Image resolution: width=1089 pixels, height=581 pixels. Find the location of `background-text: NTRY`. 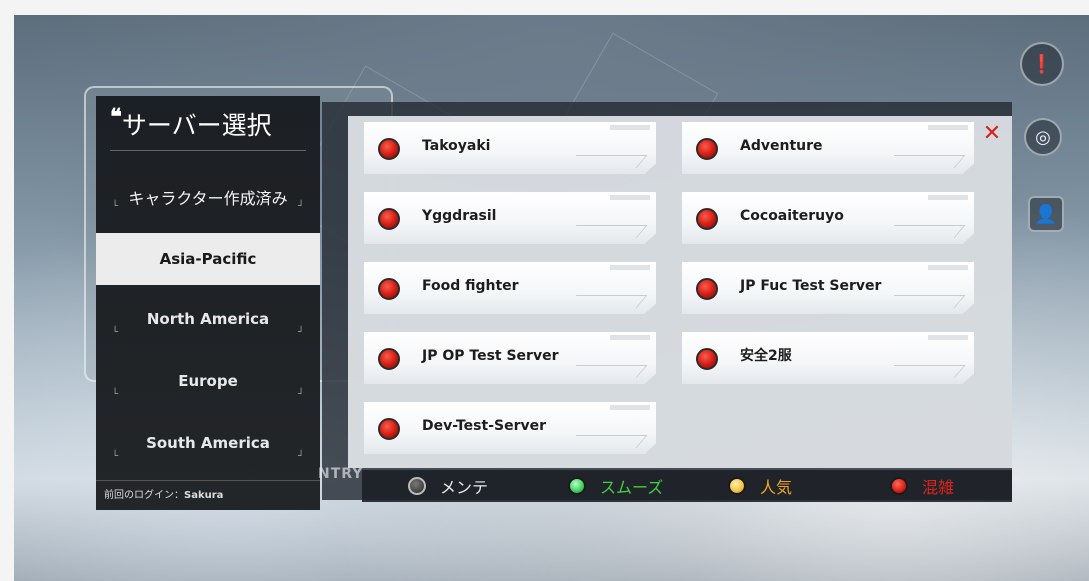

background-text: NTRY is located at coordinates (341, 474).